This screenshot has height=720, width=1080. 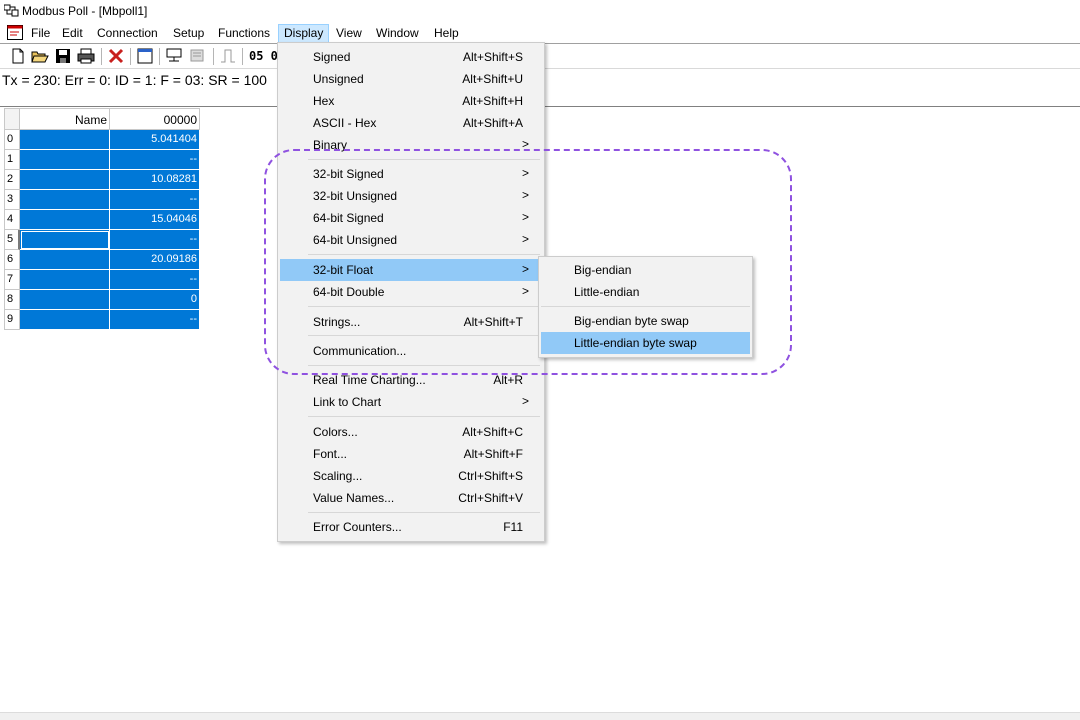 What do you see at coordinates (197, 56) in the screenshot?
I see `disconnect-icon` at bounding box center [197, 56].